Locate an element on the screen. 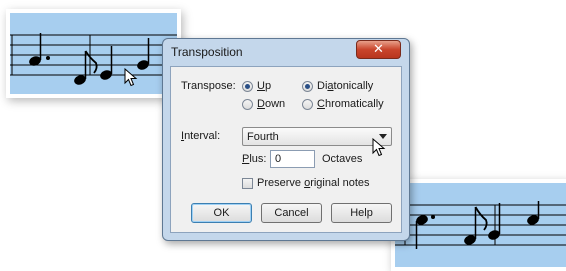 Image resolution: width=566 pixels, height=271 pixels. plus-input: 0 is located at coordinates (292, 159).